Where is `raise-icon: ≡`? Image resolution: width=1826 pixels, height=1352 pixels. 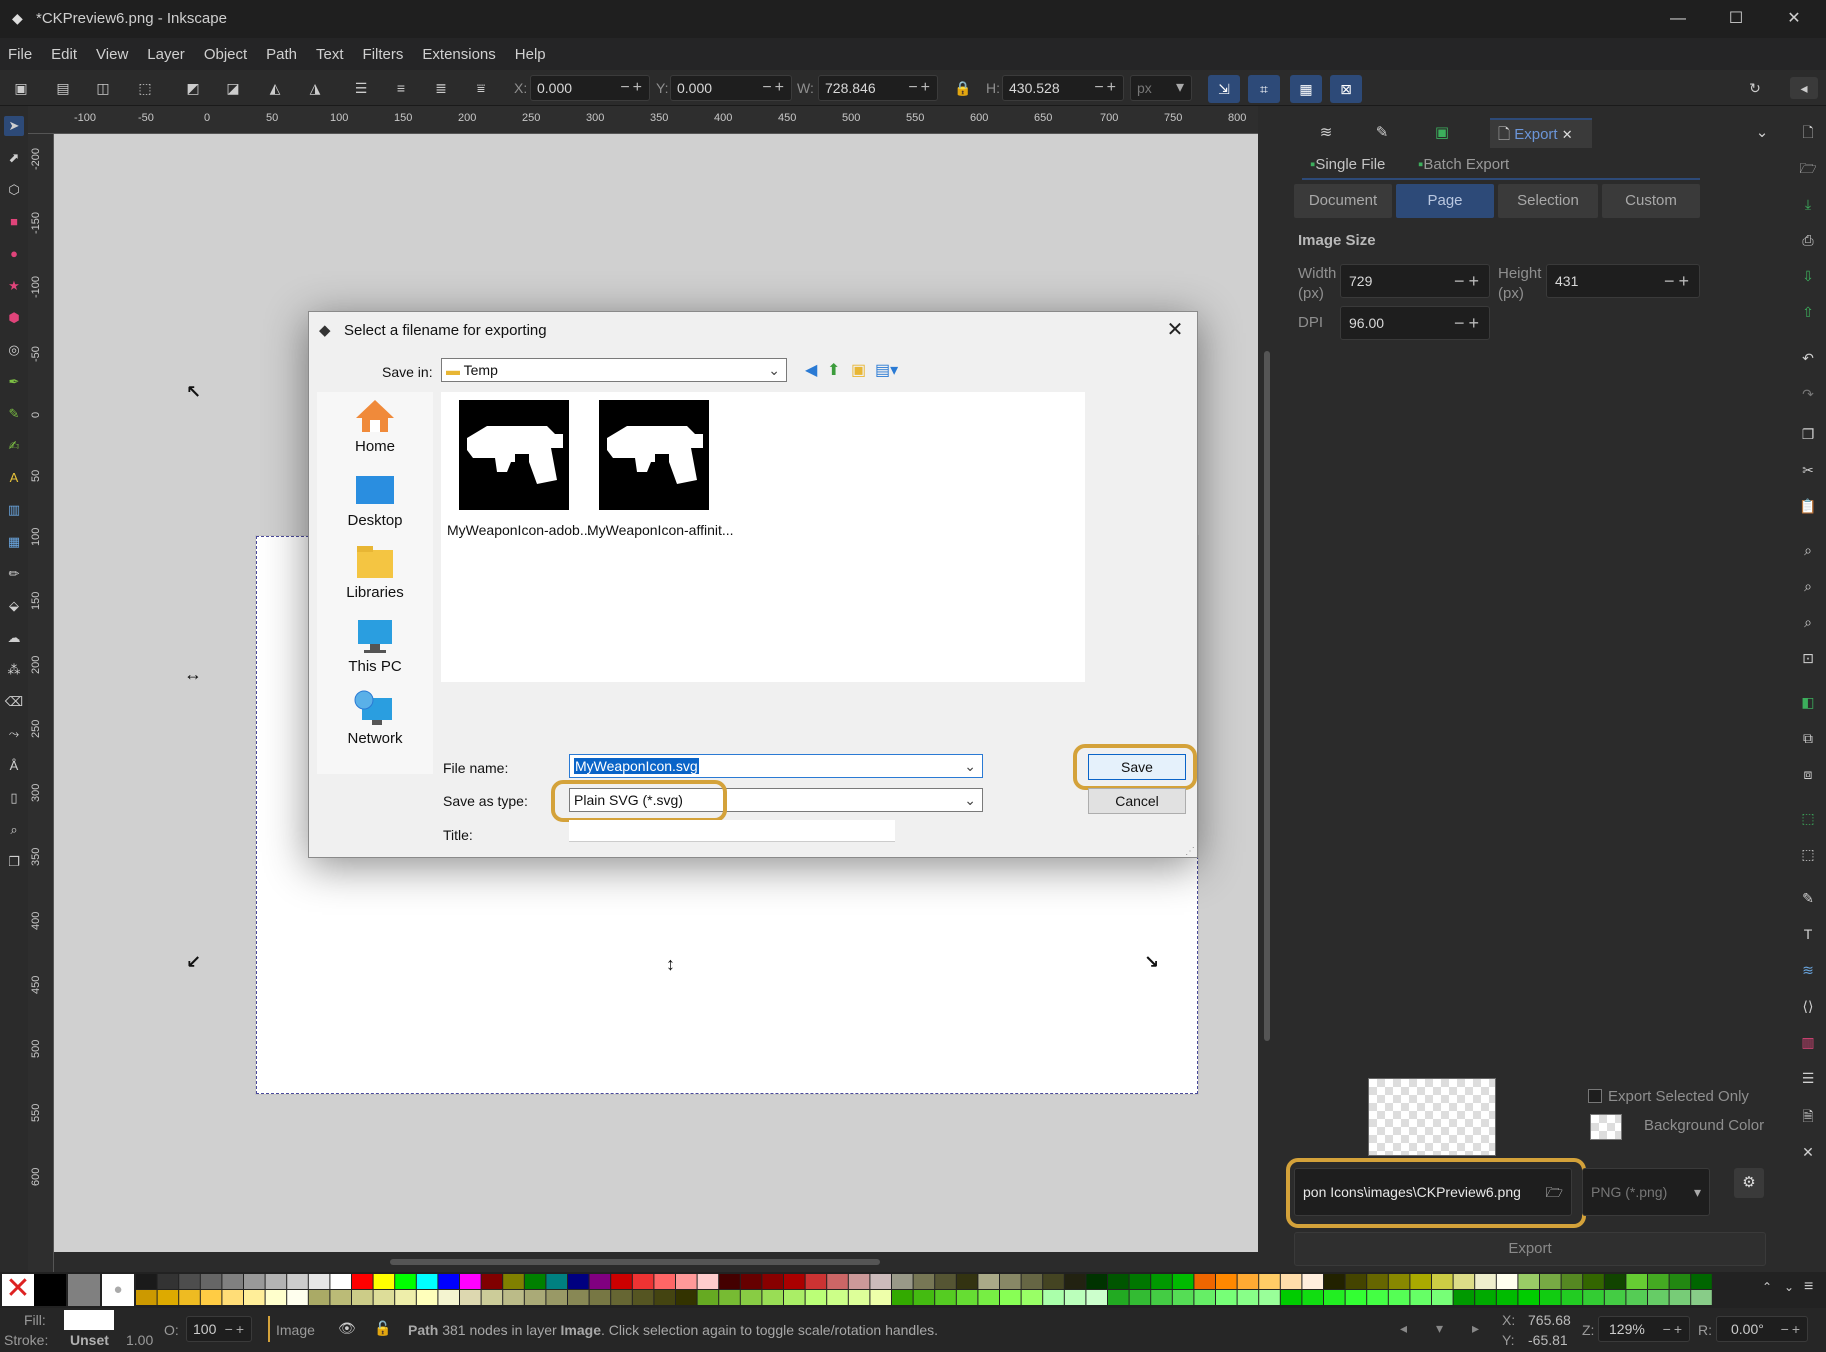 raise-icon: ≡ is located at coordinates (401, 88).